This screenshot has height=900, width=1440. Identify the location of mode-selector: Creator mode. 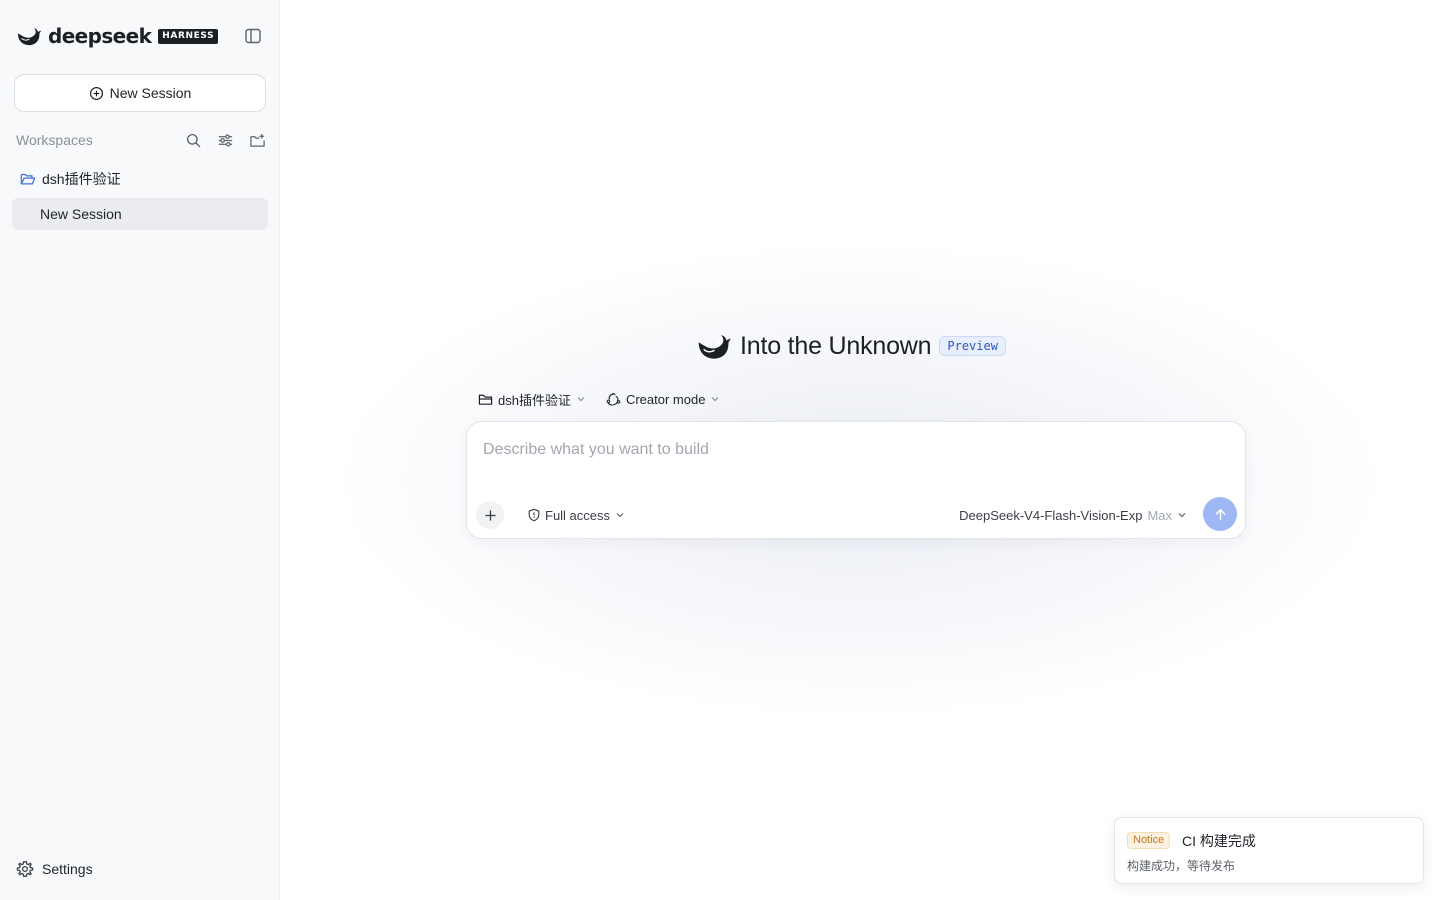
(663, 399).